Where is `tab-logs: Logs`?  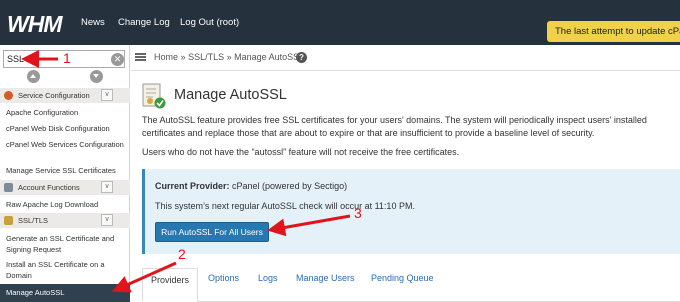 tab-logs: Logs is located at coordinates (268, 278).